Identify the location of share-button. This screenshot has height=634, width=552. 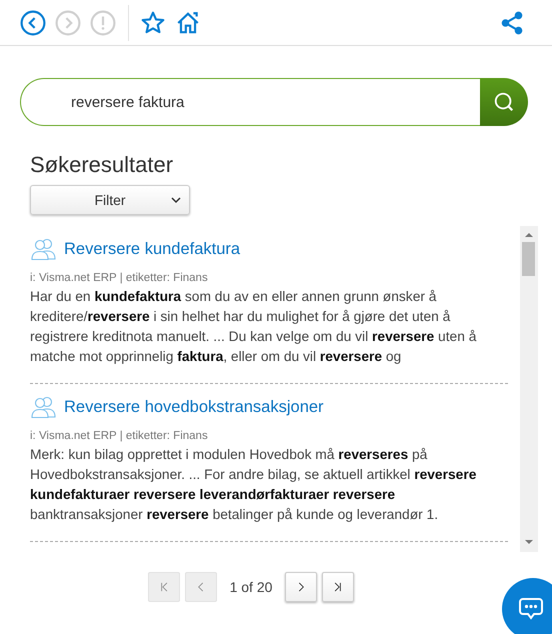
(512, 23).